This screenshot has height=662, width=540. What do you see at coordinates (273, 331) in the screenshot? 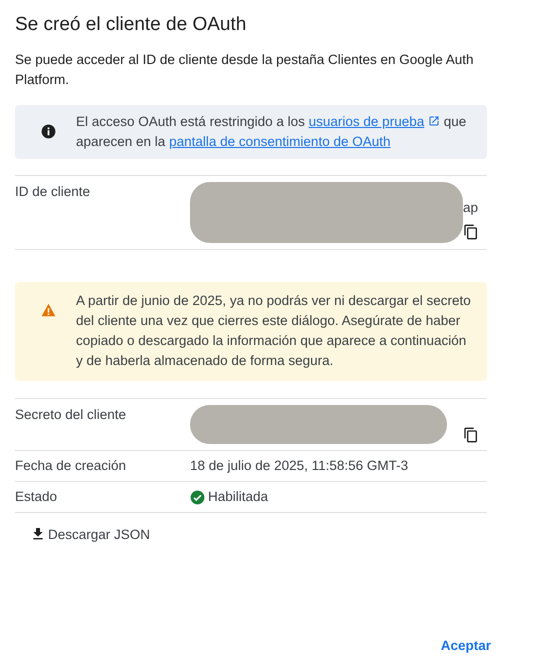
I see `warning-text: A partir de junio de 2025, ya no podrás ver ni descargar el secreto del cliente una vez que cierres este diálogo. Asegúrate de haber copiado o descargado la información que aparece a continuación y de haberla almacenado de forma segura.` at bounding box center [273, 331].